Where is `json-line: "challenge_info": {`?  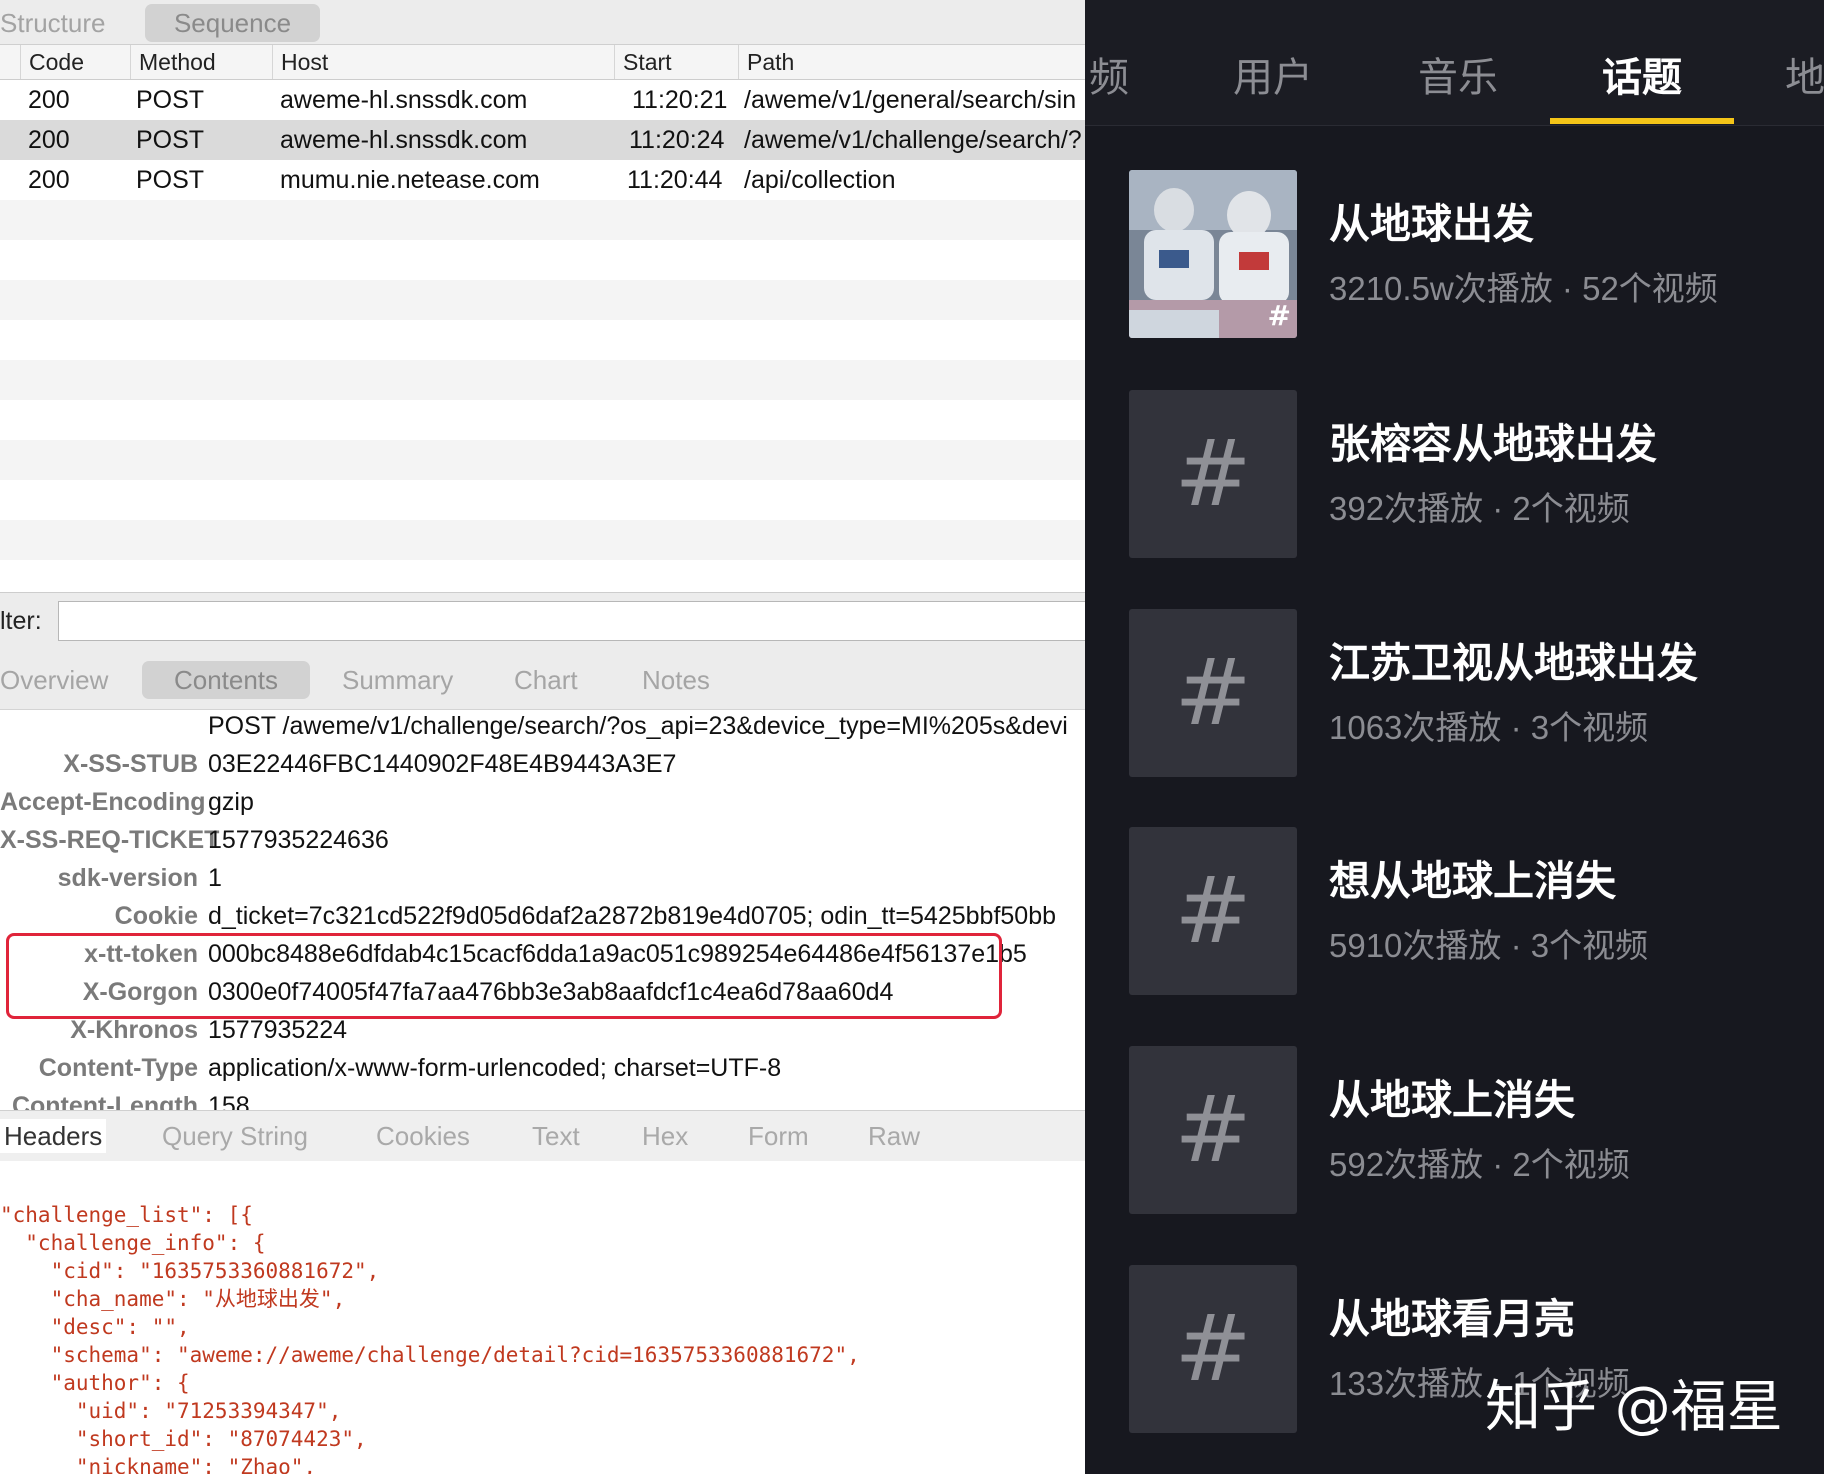
json-line: "challenge_info": { is located at coordinates (133, 1243).